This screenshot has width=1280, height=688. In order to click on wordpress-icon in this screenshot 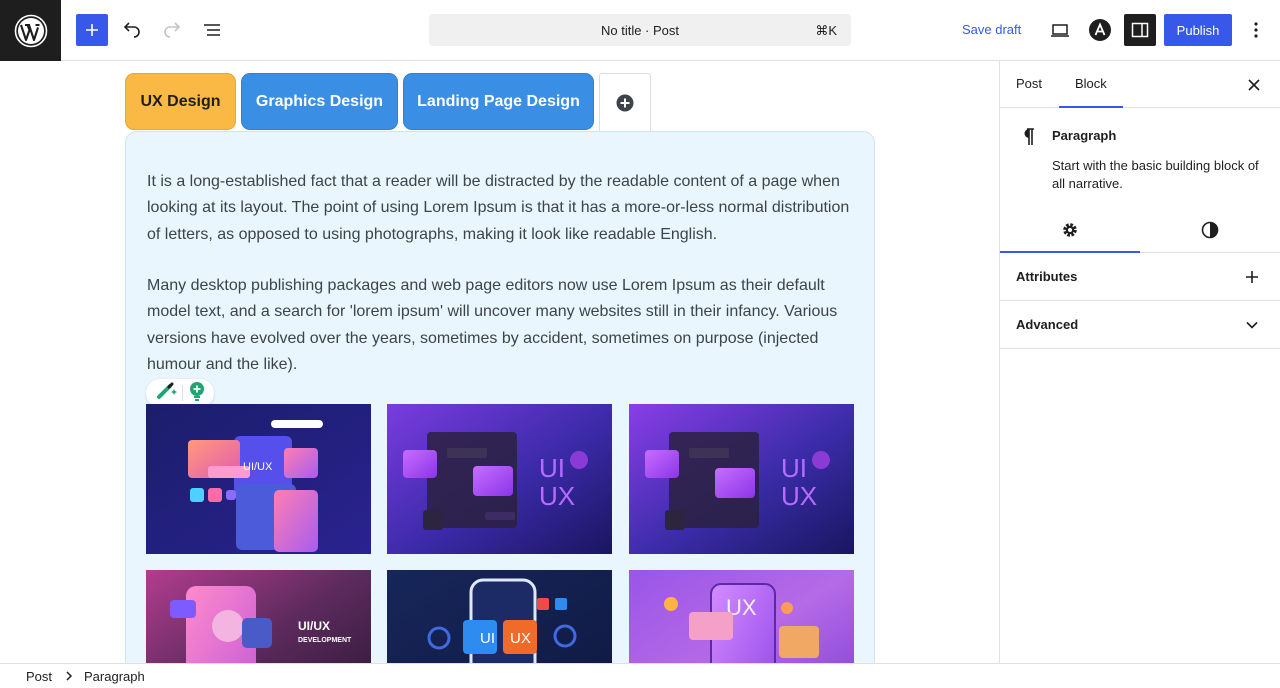, I will do `click(30, 30)`.